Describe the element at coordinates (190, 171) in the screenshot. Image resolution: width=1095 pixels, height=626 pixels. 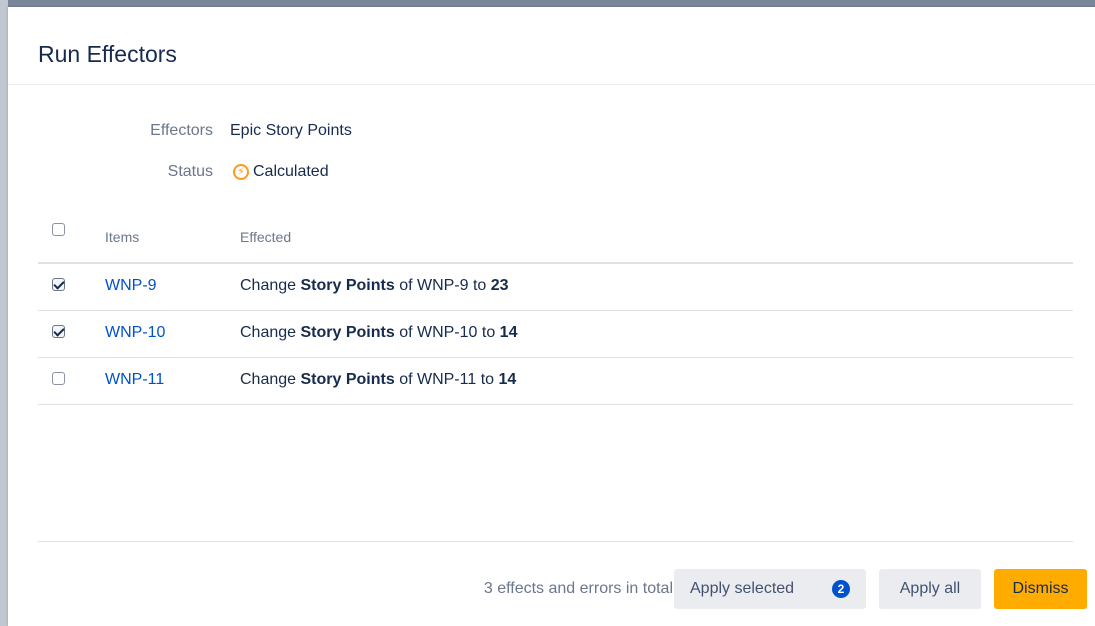
I see `status-label: Status` at that location.